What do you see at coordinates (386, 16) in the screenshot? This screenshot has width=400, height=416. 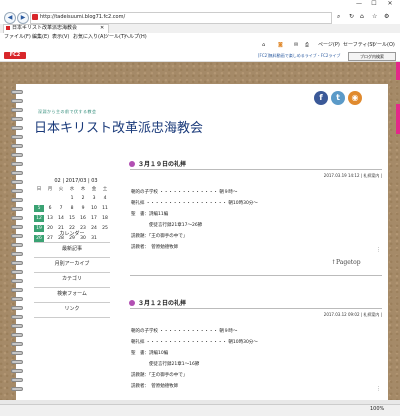 I see `gear-icon: ⚙` at bounding box center [386, 16].